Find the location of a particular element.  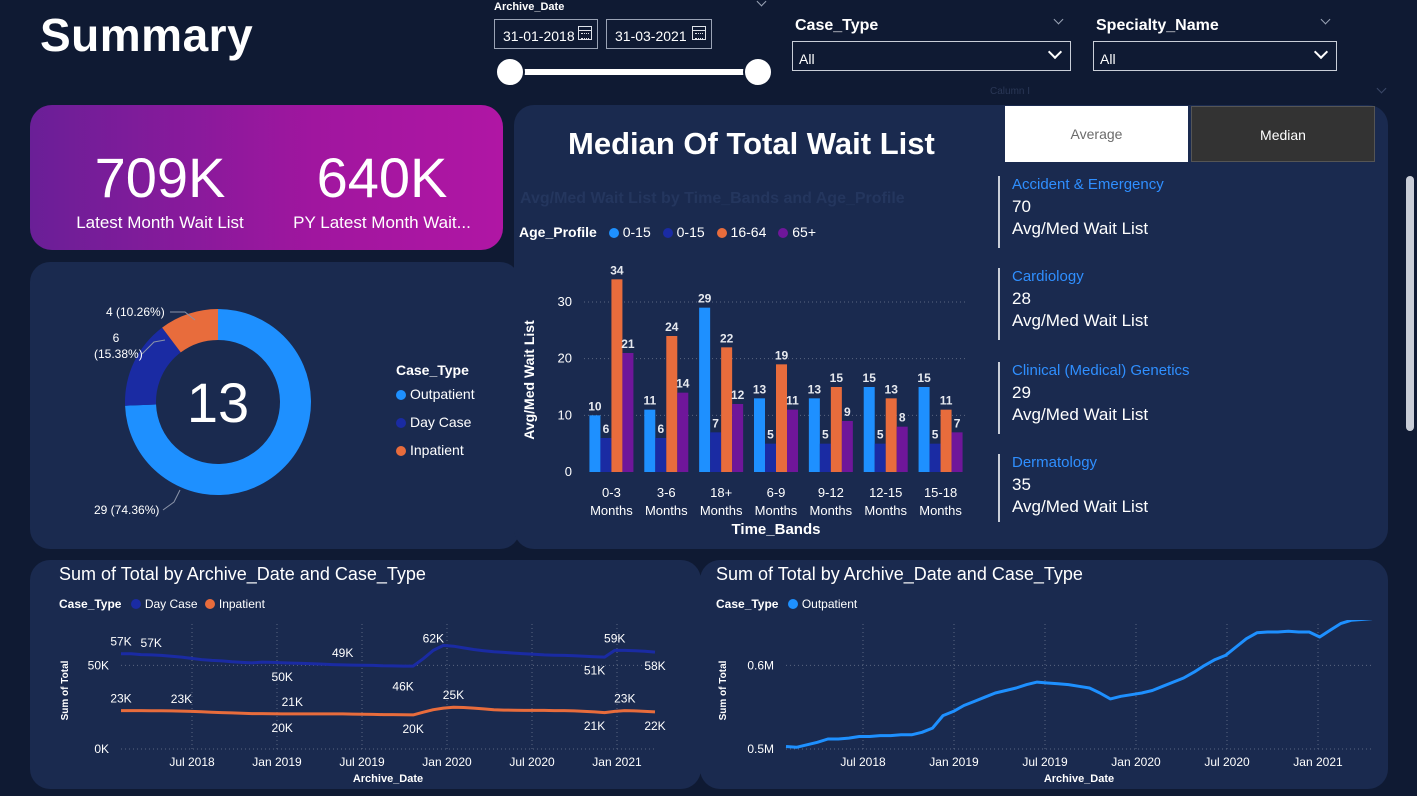

legend-item-0-15-b: 0-15 is located at coordinates (683, 232).